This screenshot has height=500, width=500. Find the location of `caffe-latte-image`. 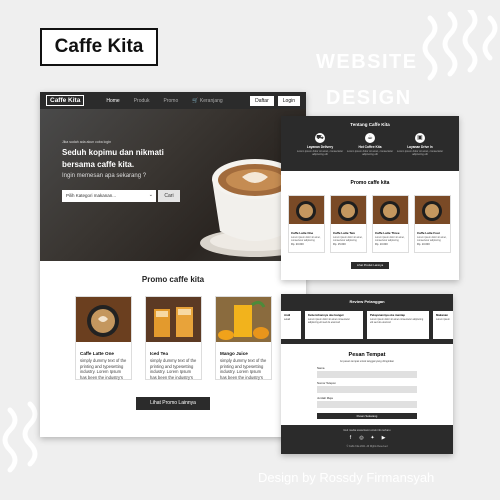

caffe-latte-image is located at coordinates (103, 319).